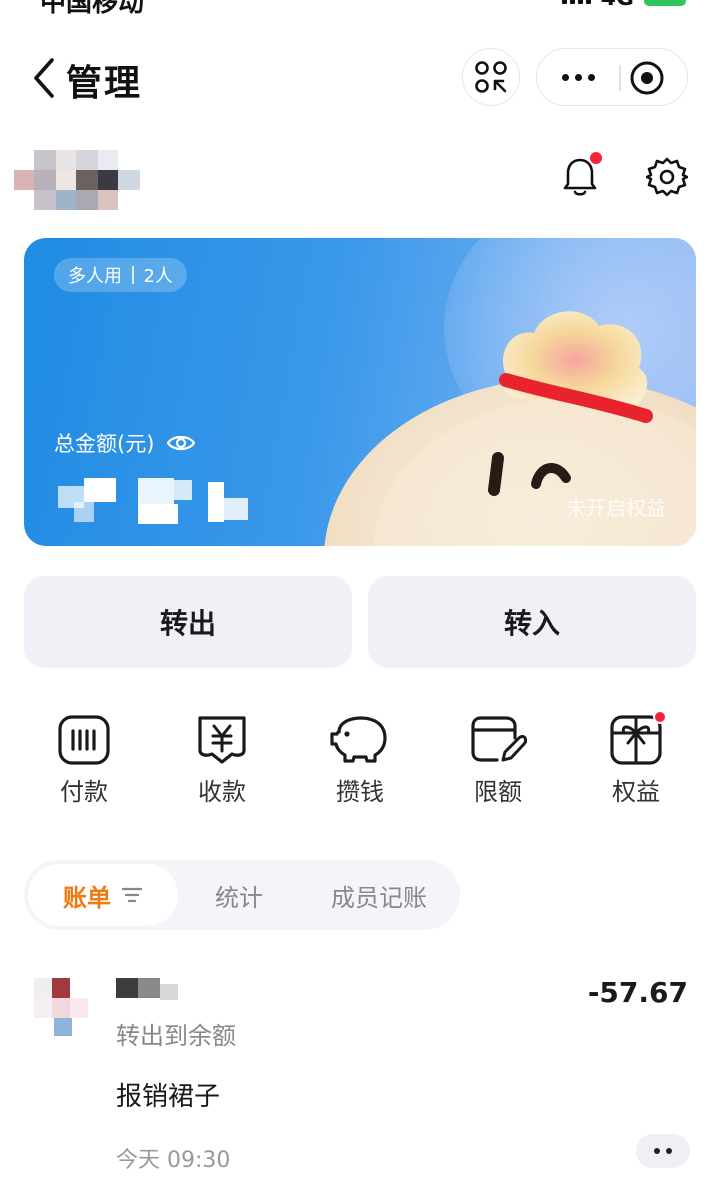 The width and height of the screenshot is (720, 1200). I want to click on more-button, so click(578, 77).